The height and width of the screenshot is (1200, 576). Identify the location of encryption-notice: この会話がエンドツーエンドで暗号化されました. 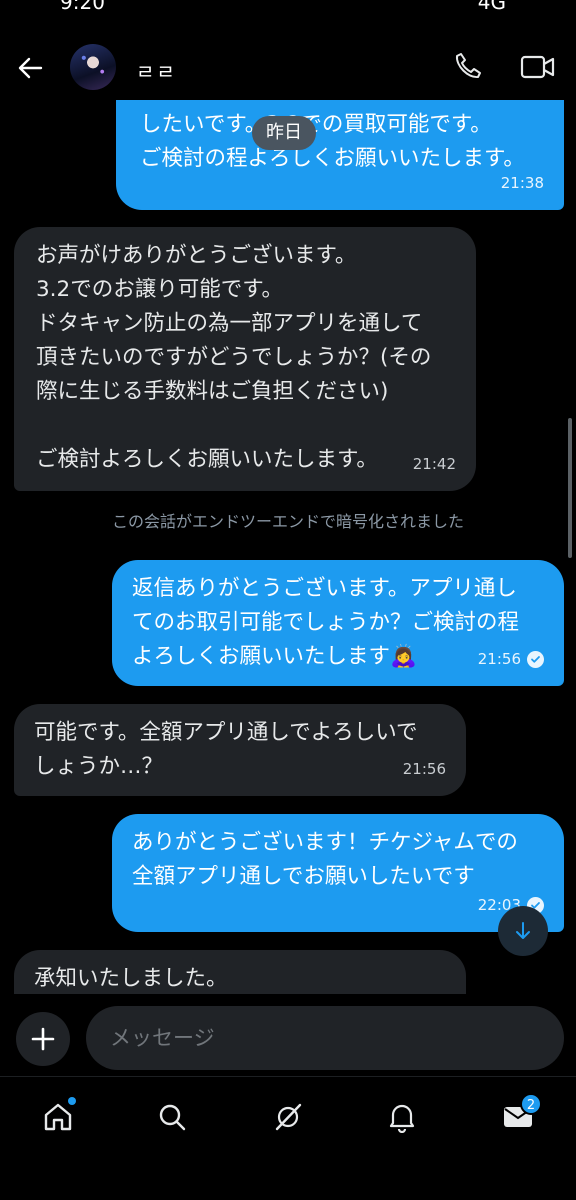
(287, 521).